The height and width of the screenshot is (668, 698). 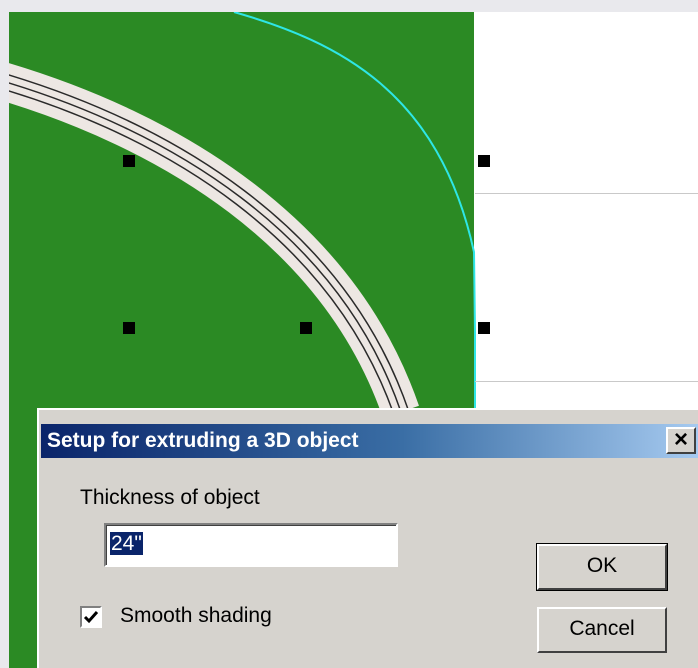 I want to click on dialog-titlebar: Setup for extruding a 3D object ×, so click(x=369, y=441).